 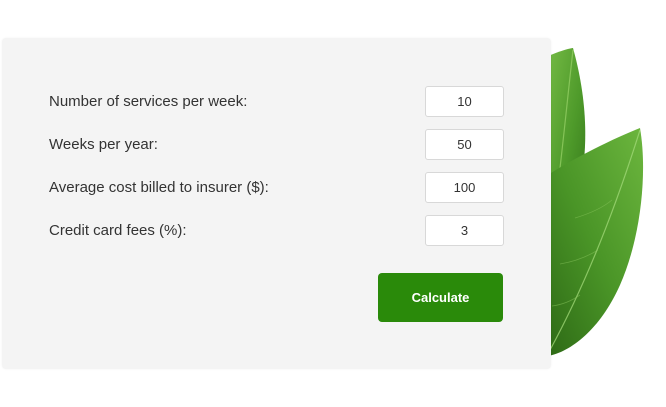 What do you see at coordinates (159, 187) in the screenshot?
I see `average-cost-label: Average cost billed to insurer ($):` at bounding box center [159, 187].